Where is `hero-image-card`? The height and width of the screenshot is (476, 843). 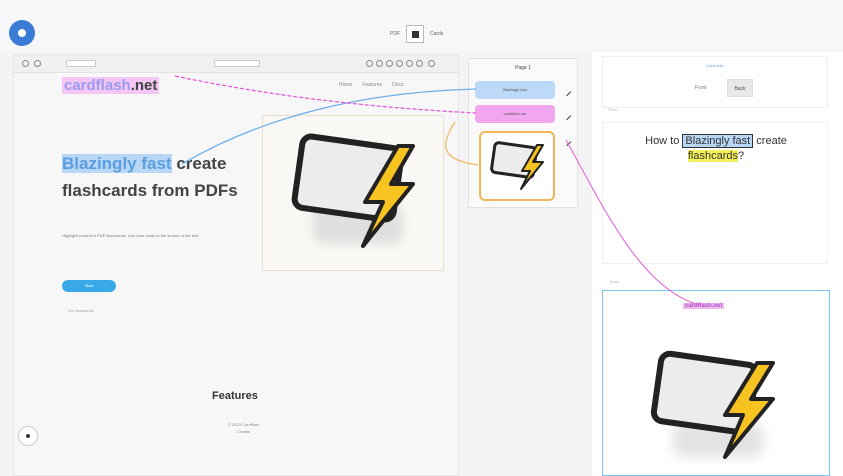
hero-image-card is located at coordinates (353, 193).